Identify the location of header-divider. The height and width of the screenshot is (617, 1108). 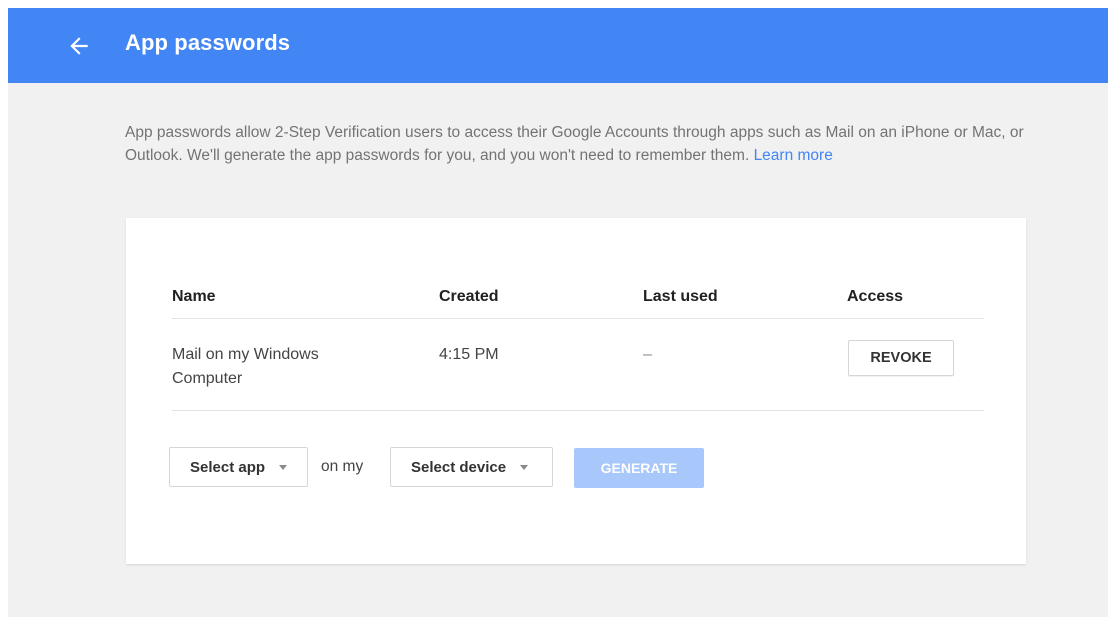
(578, 318).